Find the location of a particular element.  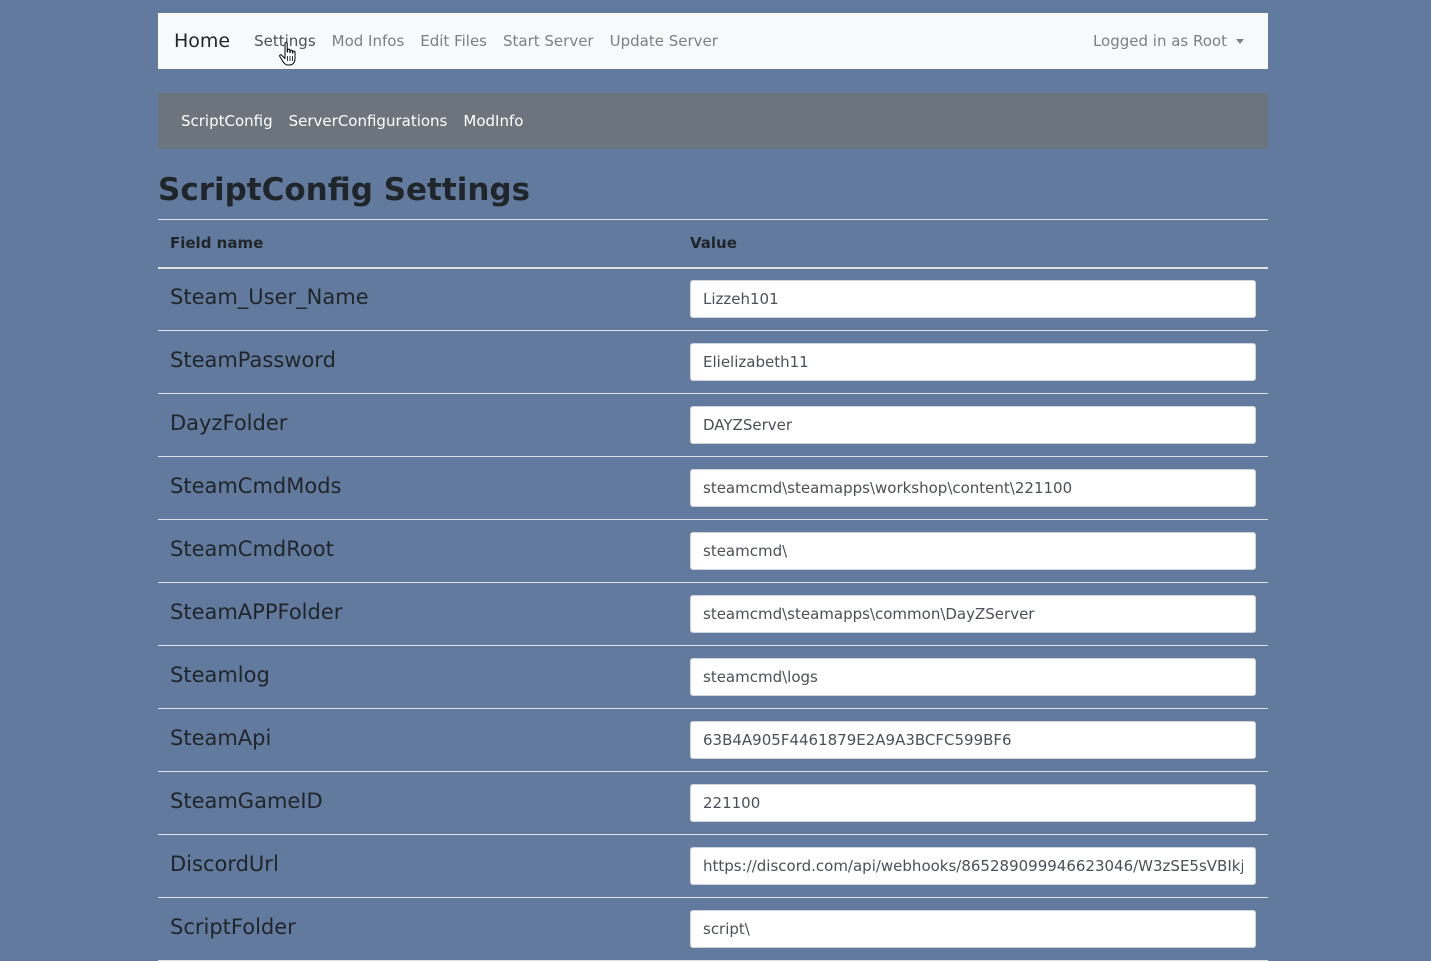

subnav-link-modinfo: ModInfo is located at coordinates (493, 121).